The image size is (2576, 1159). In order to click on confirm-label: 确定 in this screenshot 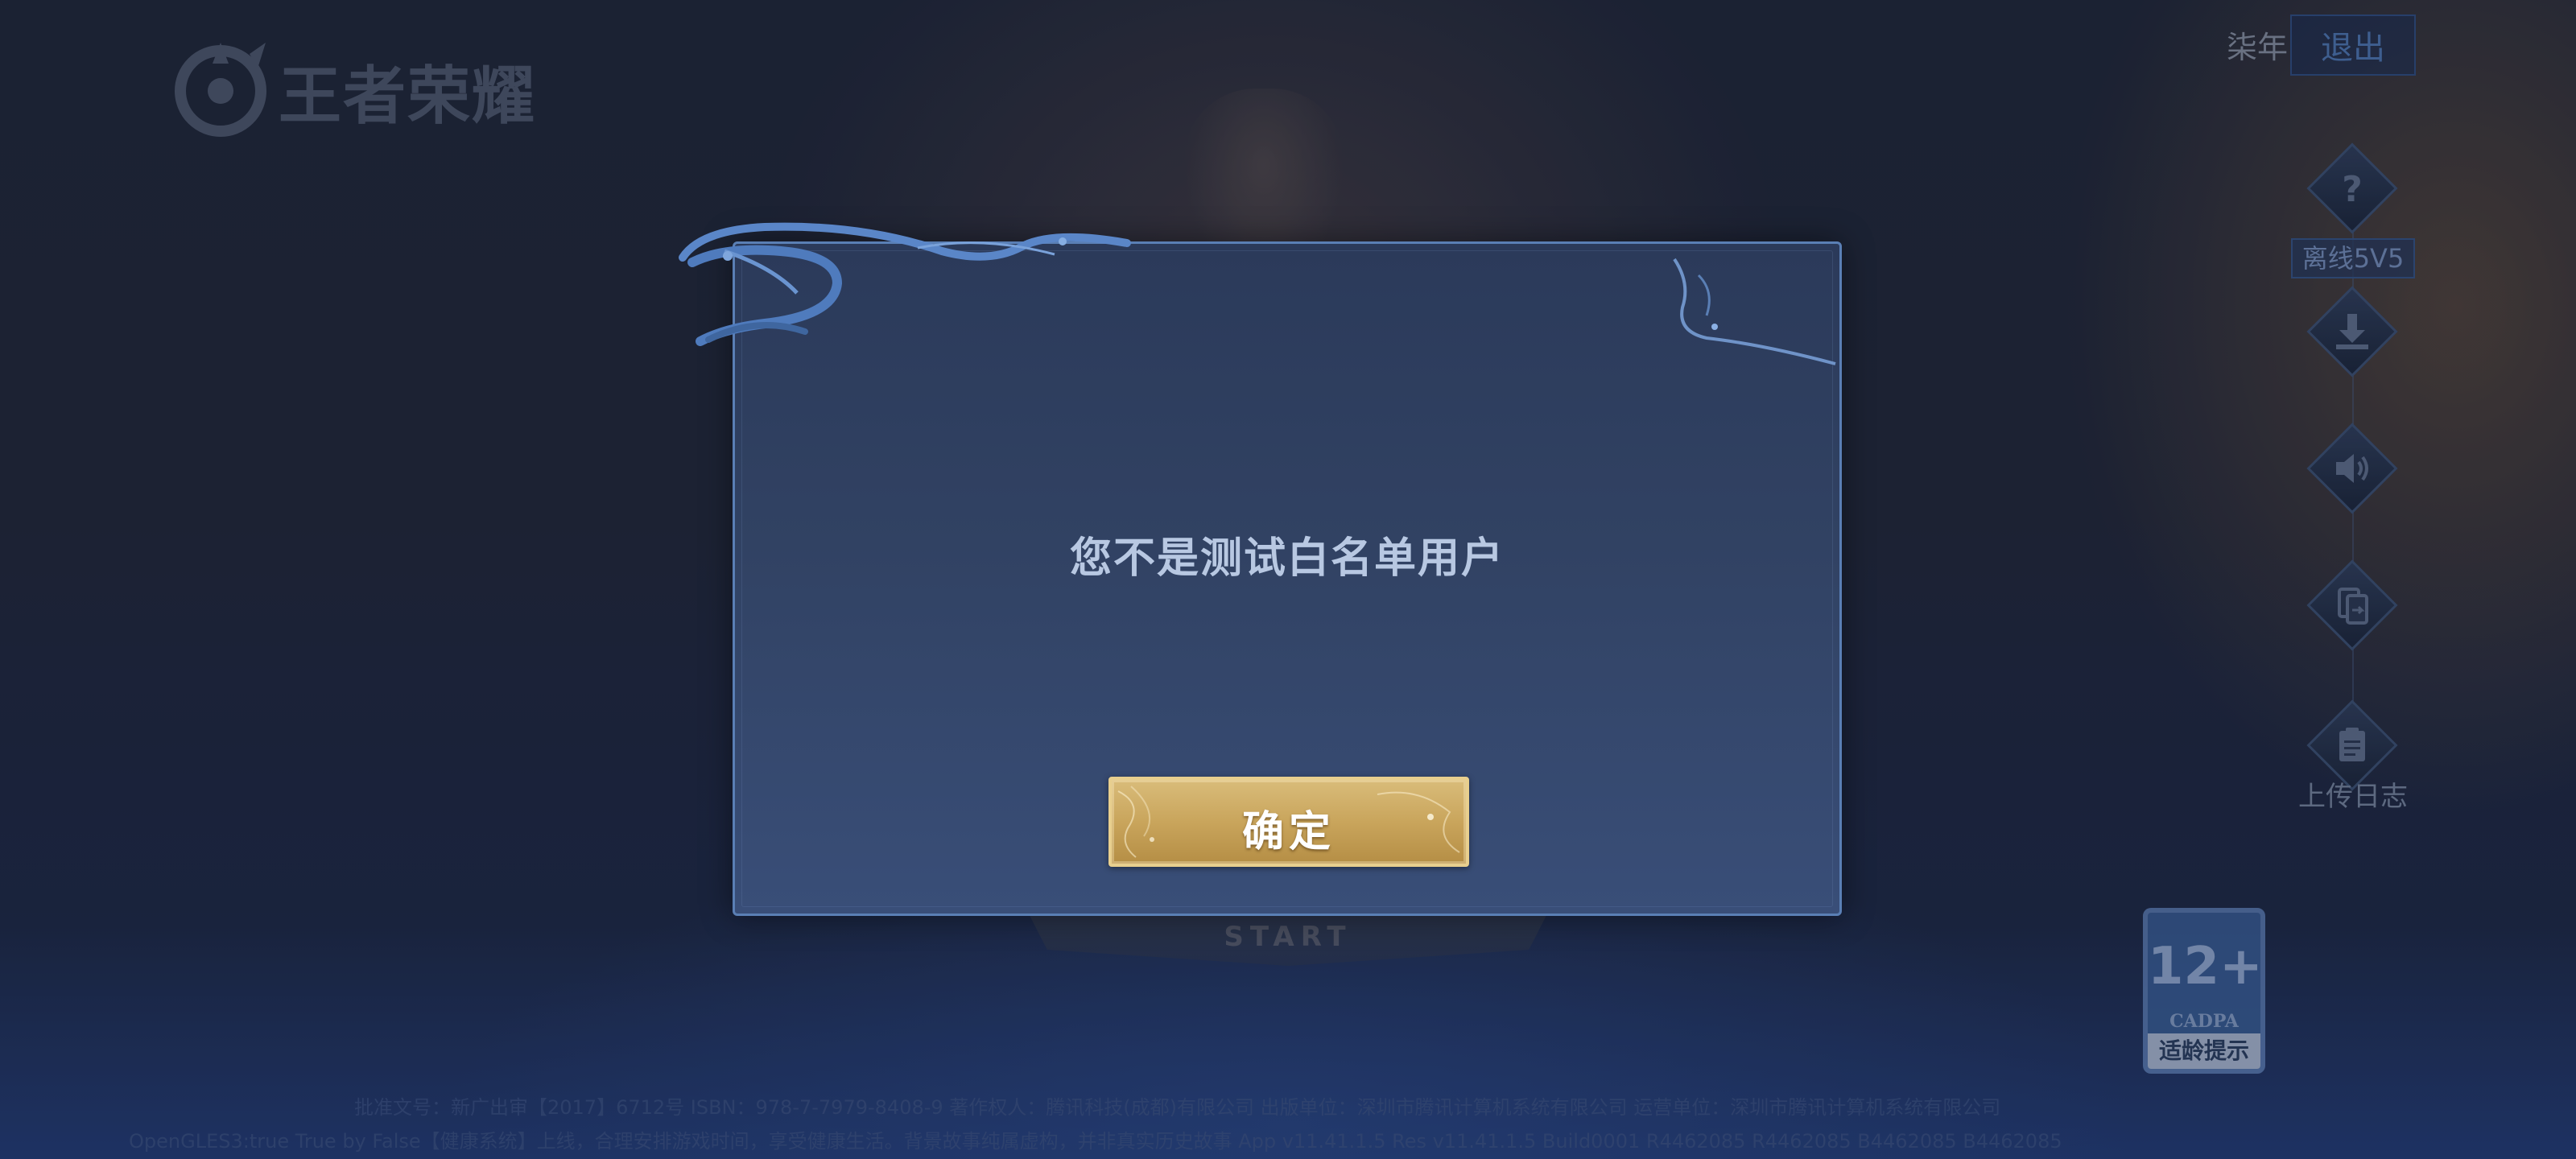, I will do `click(1288, 832)`.